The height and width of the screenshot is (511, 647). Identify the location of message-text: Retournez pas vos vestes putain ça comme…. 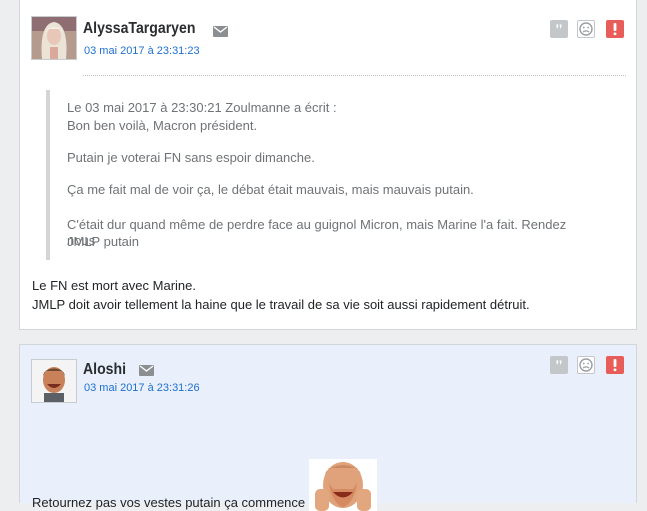
(169, 502).